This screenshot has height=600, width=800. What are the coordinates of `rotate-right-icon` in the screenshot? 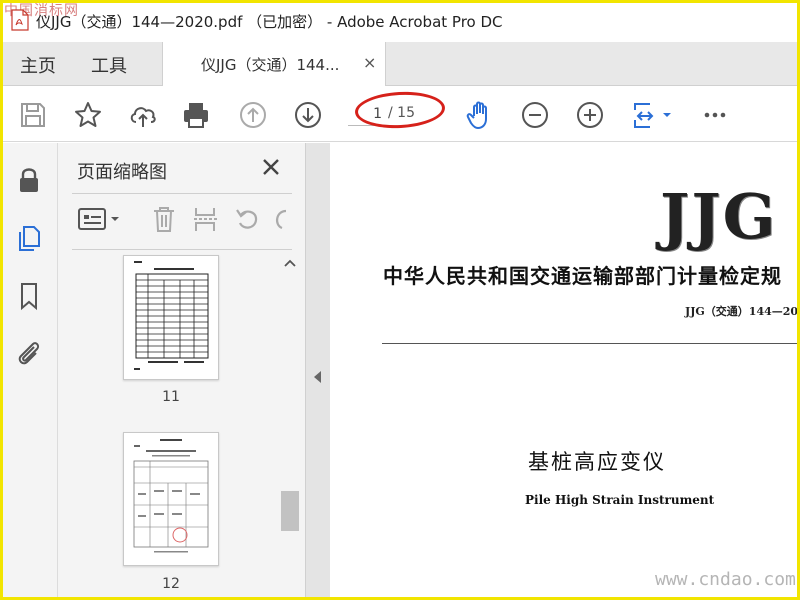 It's located at (282, 219).